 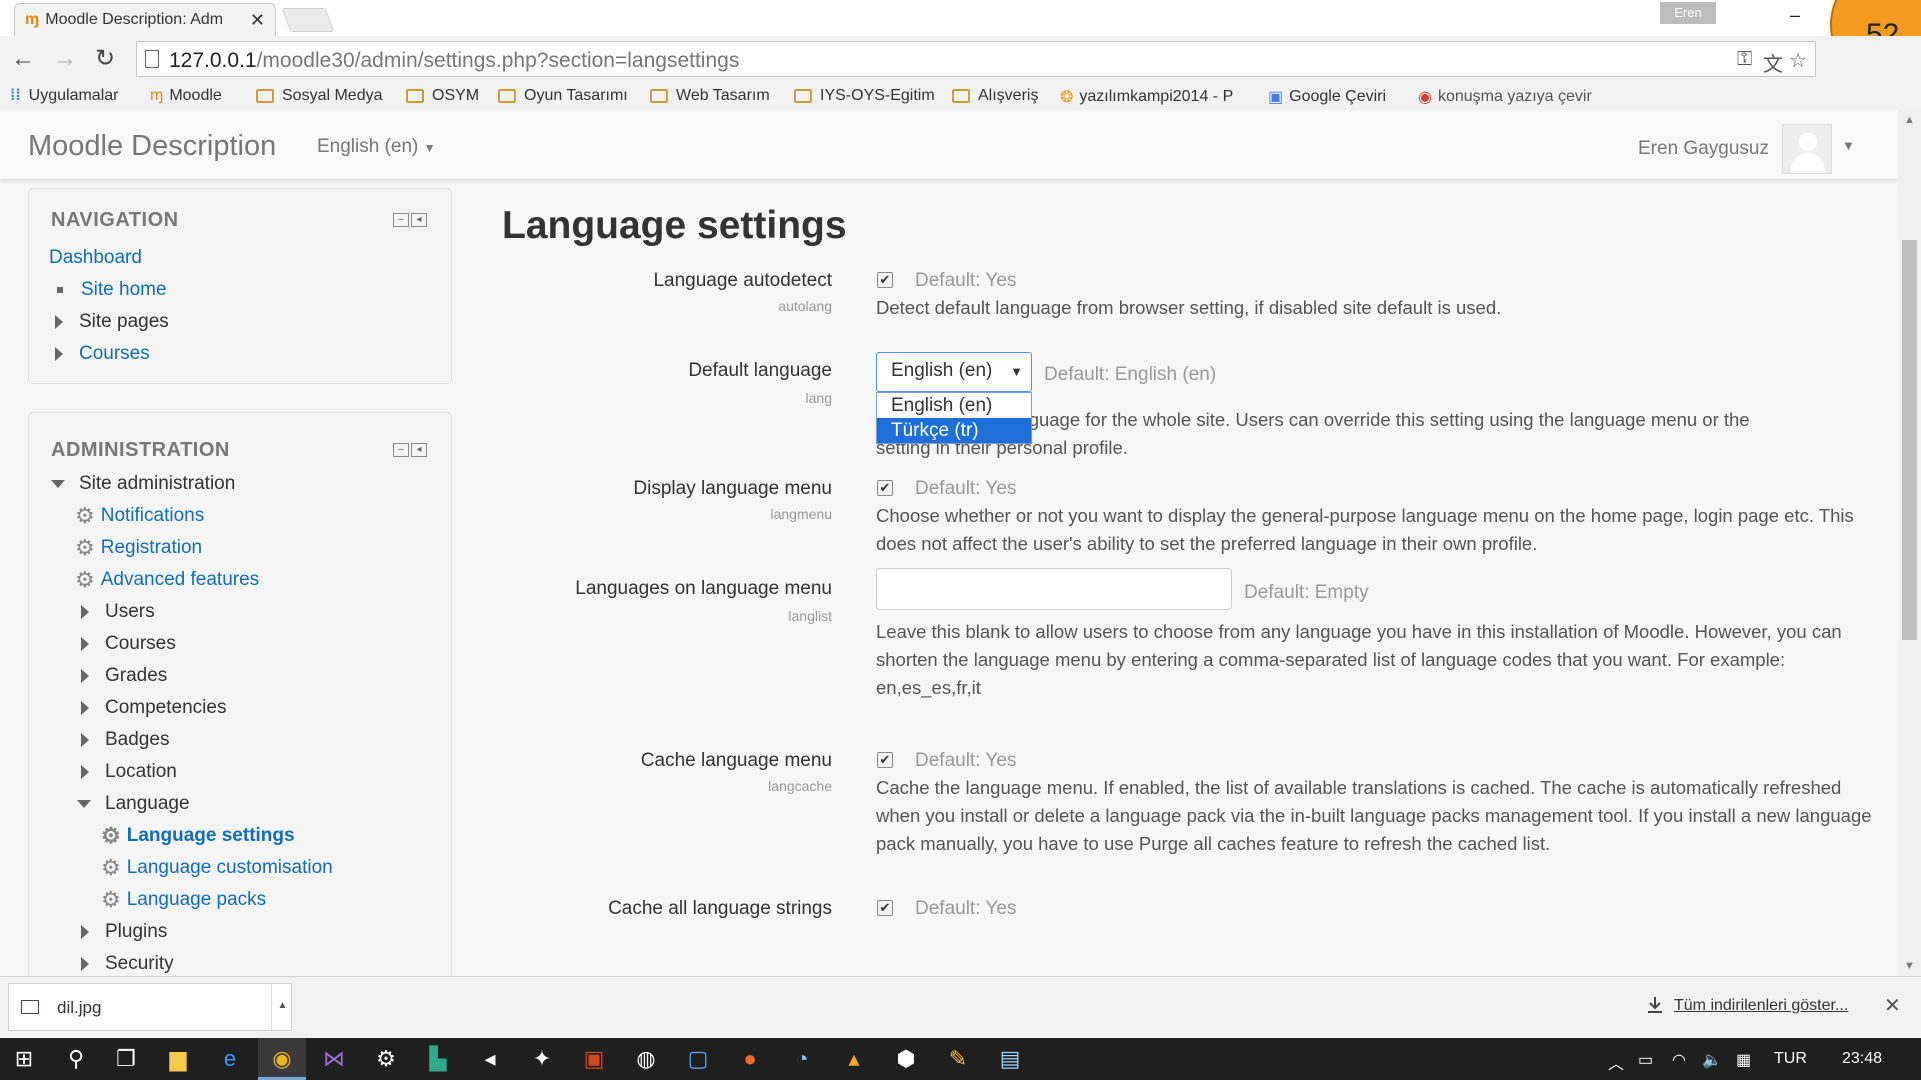 I want to click on scroll-down-icon: ▼, so click(x=1909, y=966).